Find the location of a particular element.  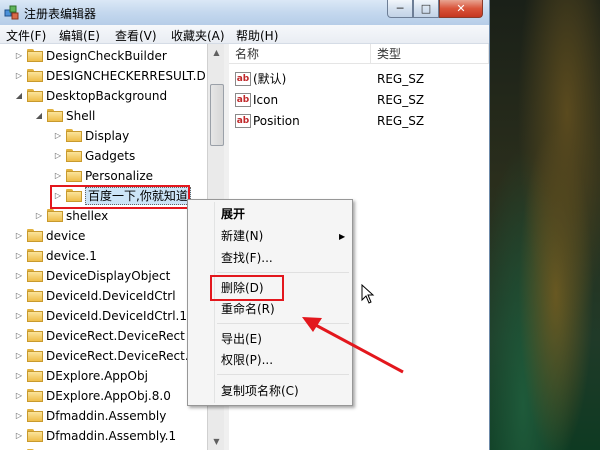

tree-item: ▷ Personalize is located at coordinates (103, 176).